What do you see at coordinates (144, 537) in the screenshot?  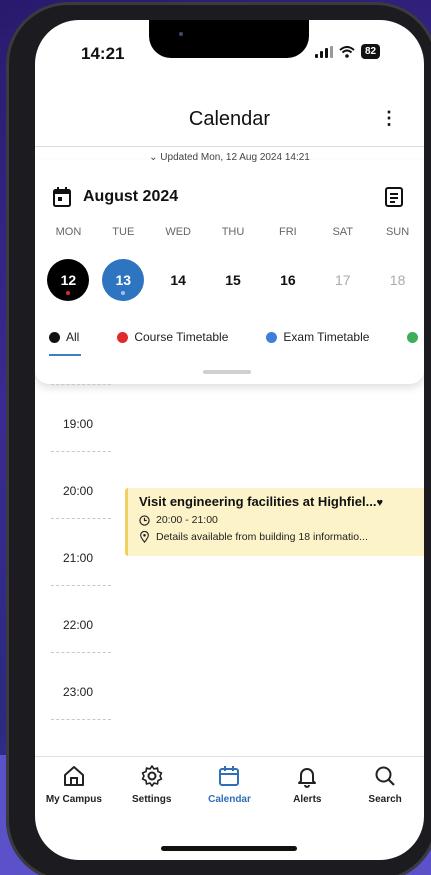 I see `location-pin-icon` at bounding box center [144, 537].